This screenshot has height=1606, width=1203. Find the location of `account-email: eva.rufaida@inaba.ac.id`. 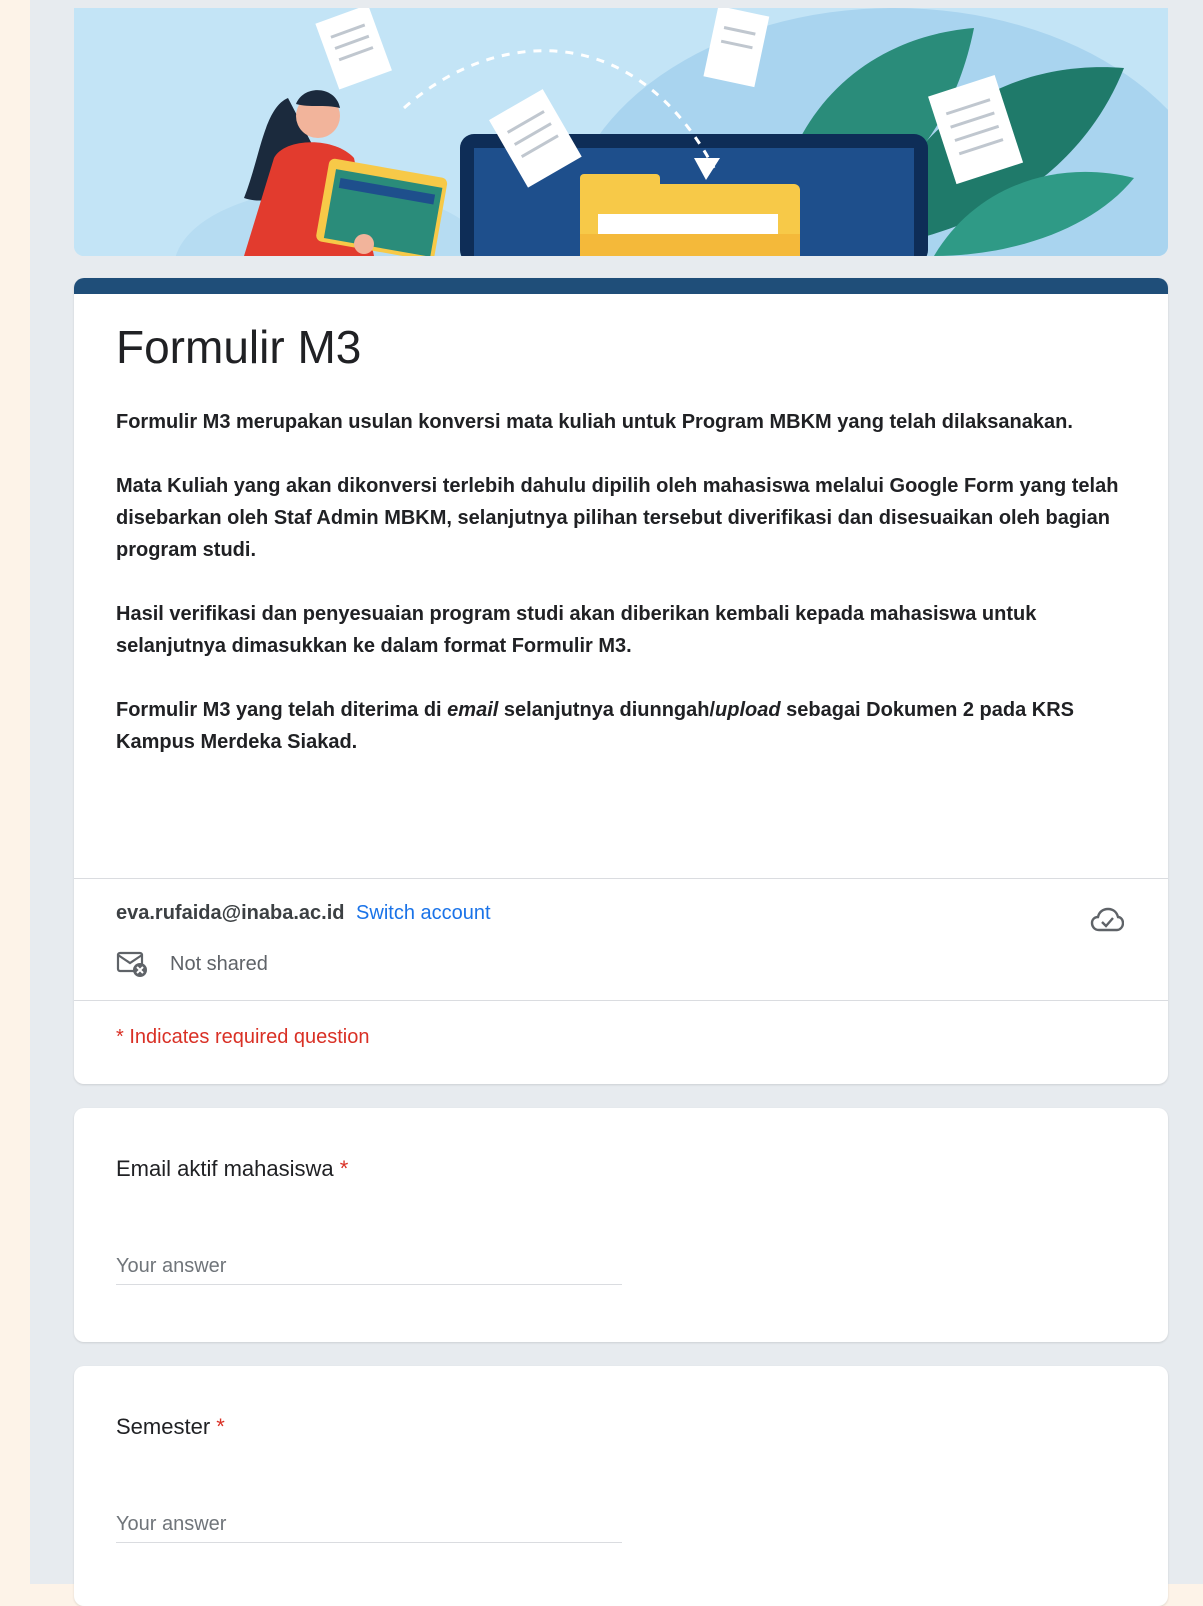

account-email: eva.rufaida@inaba.ac.id is located at coordinates (230, 913).